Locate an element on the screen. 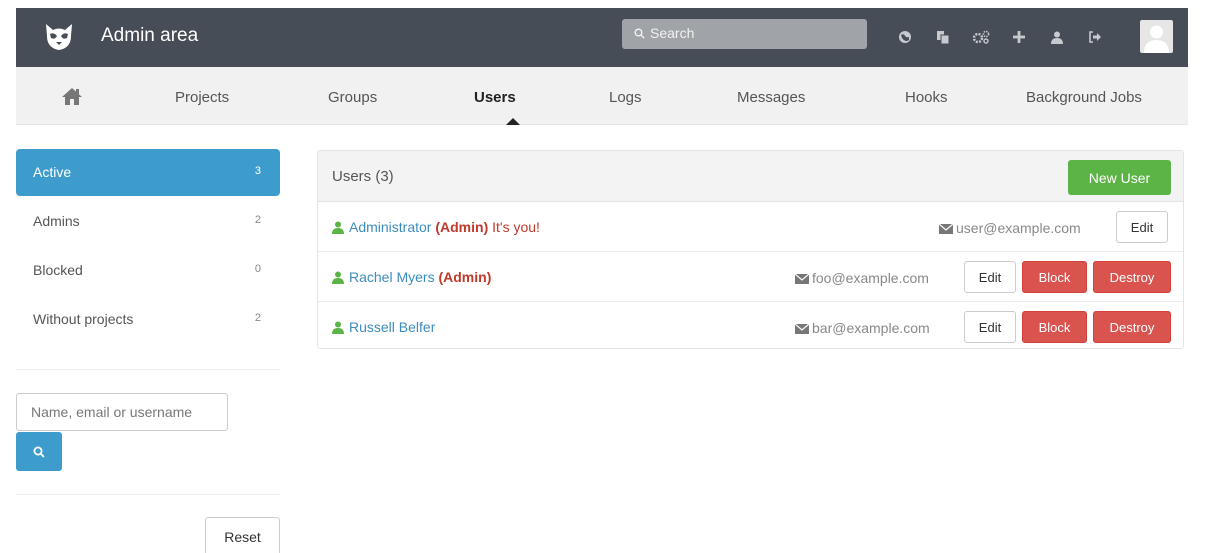 This screenshot has height=553, width=1205. user-email-text: foo@example.com is located at coordinates (870, 278).